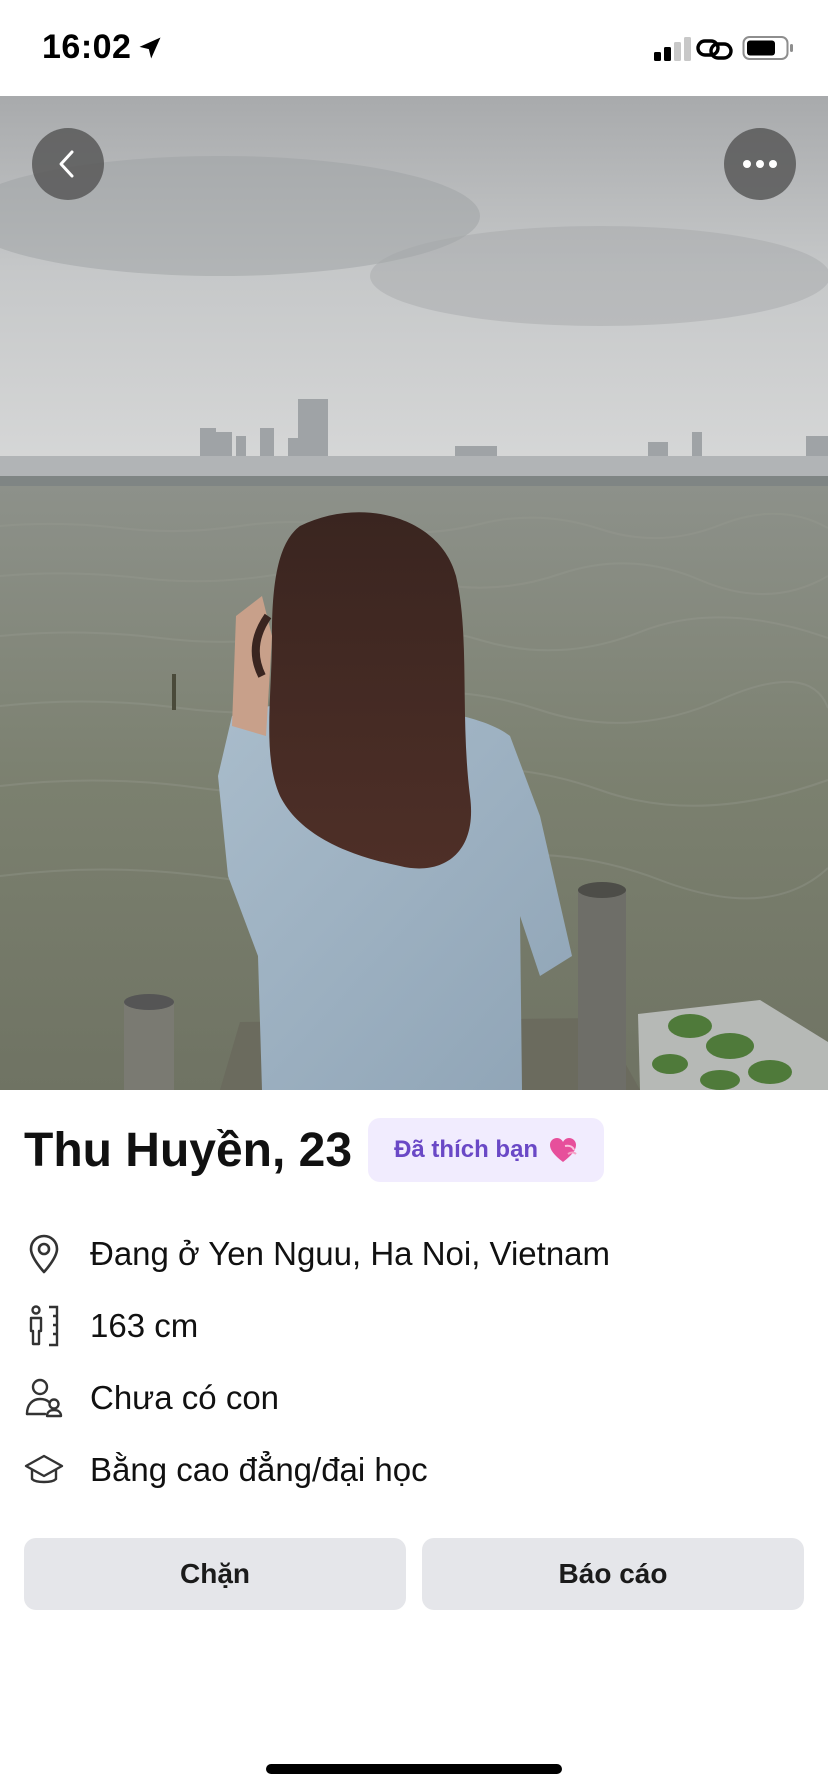 This screenshot has width=828, height=1792. What do you see at coordinates (672, 49) in the screenshot?
I see `cellular-signal-icon` at bounding box center [672, 49].